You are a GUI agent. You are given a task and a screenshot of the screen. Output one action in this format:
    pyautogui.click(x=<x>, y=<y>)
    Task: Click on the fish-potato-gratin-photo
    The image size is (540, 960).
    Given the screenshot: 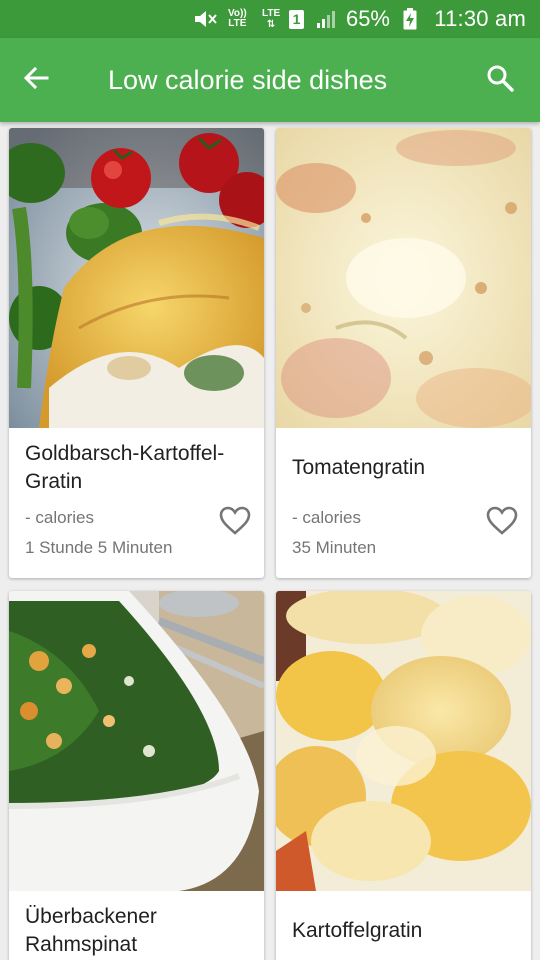 What is the action you would take?
    pyautogui.click(x=136, y=278)
    